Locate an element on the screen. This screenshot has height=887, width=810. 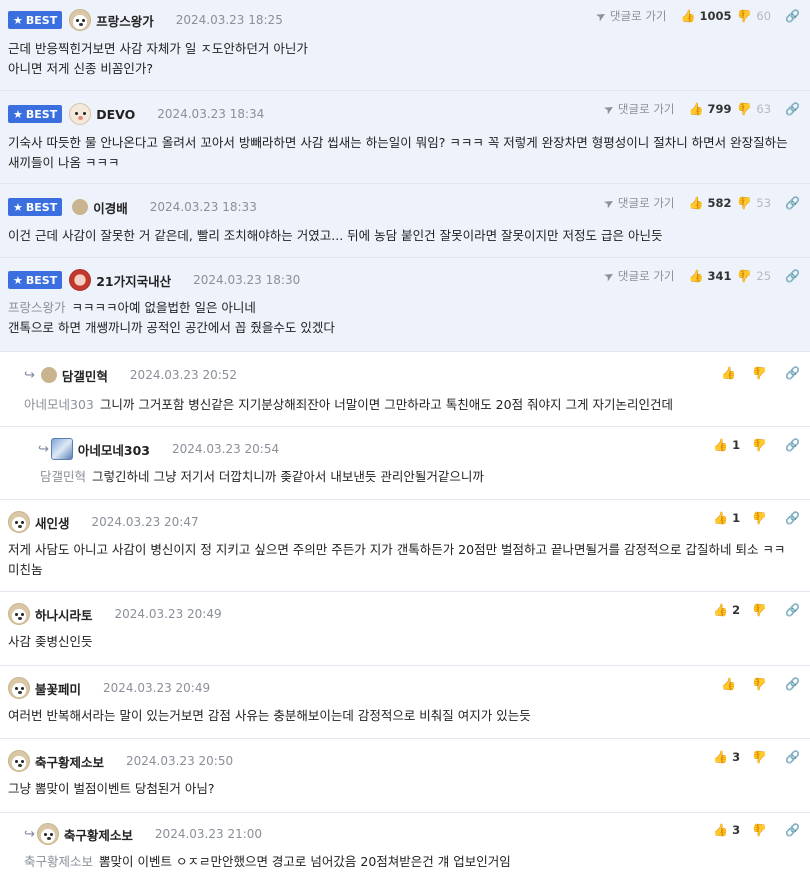
upvote-count: 582 is located at coordinates (719, 203).